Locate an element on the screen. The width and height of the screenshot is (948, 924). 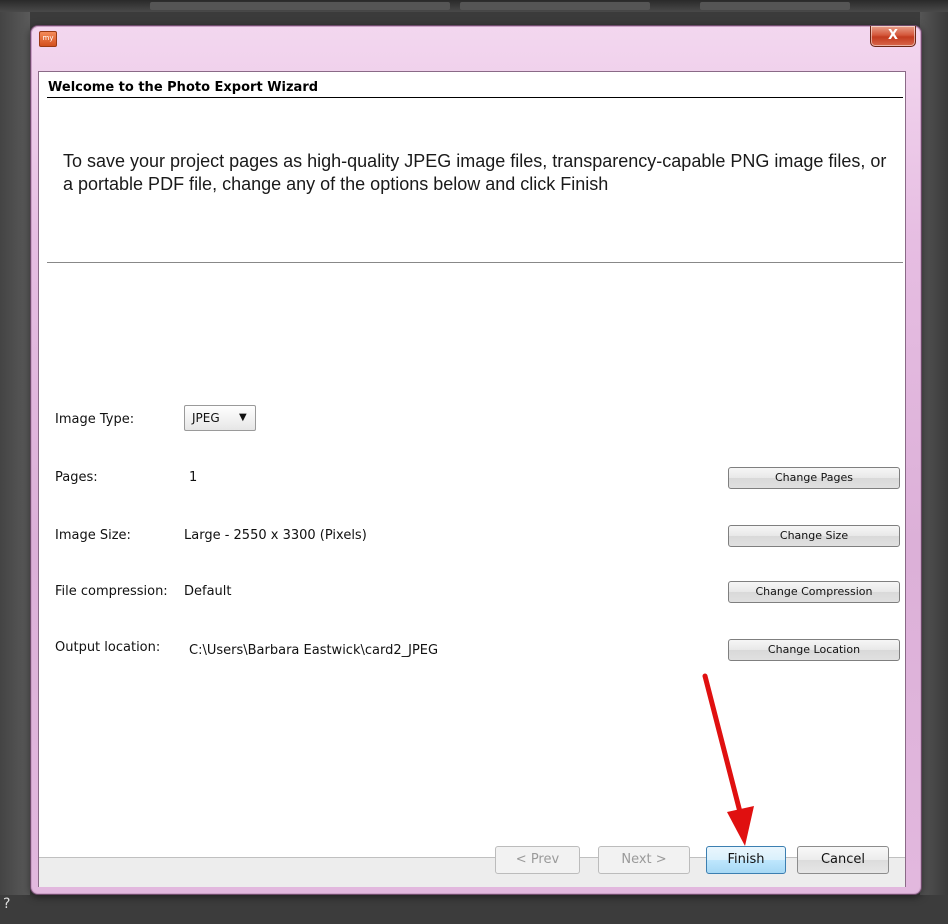
annotation-arrow is located at coordinates (728, 759).